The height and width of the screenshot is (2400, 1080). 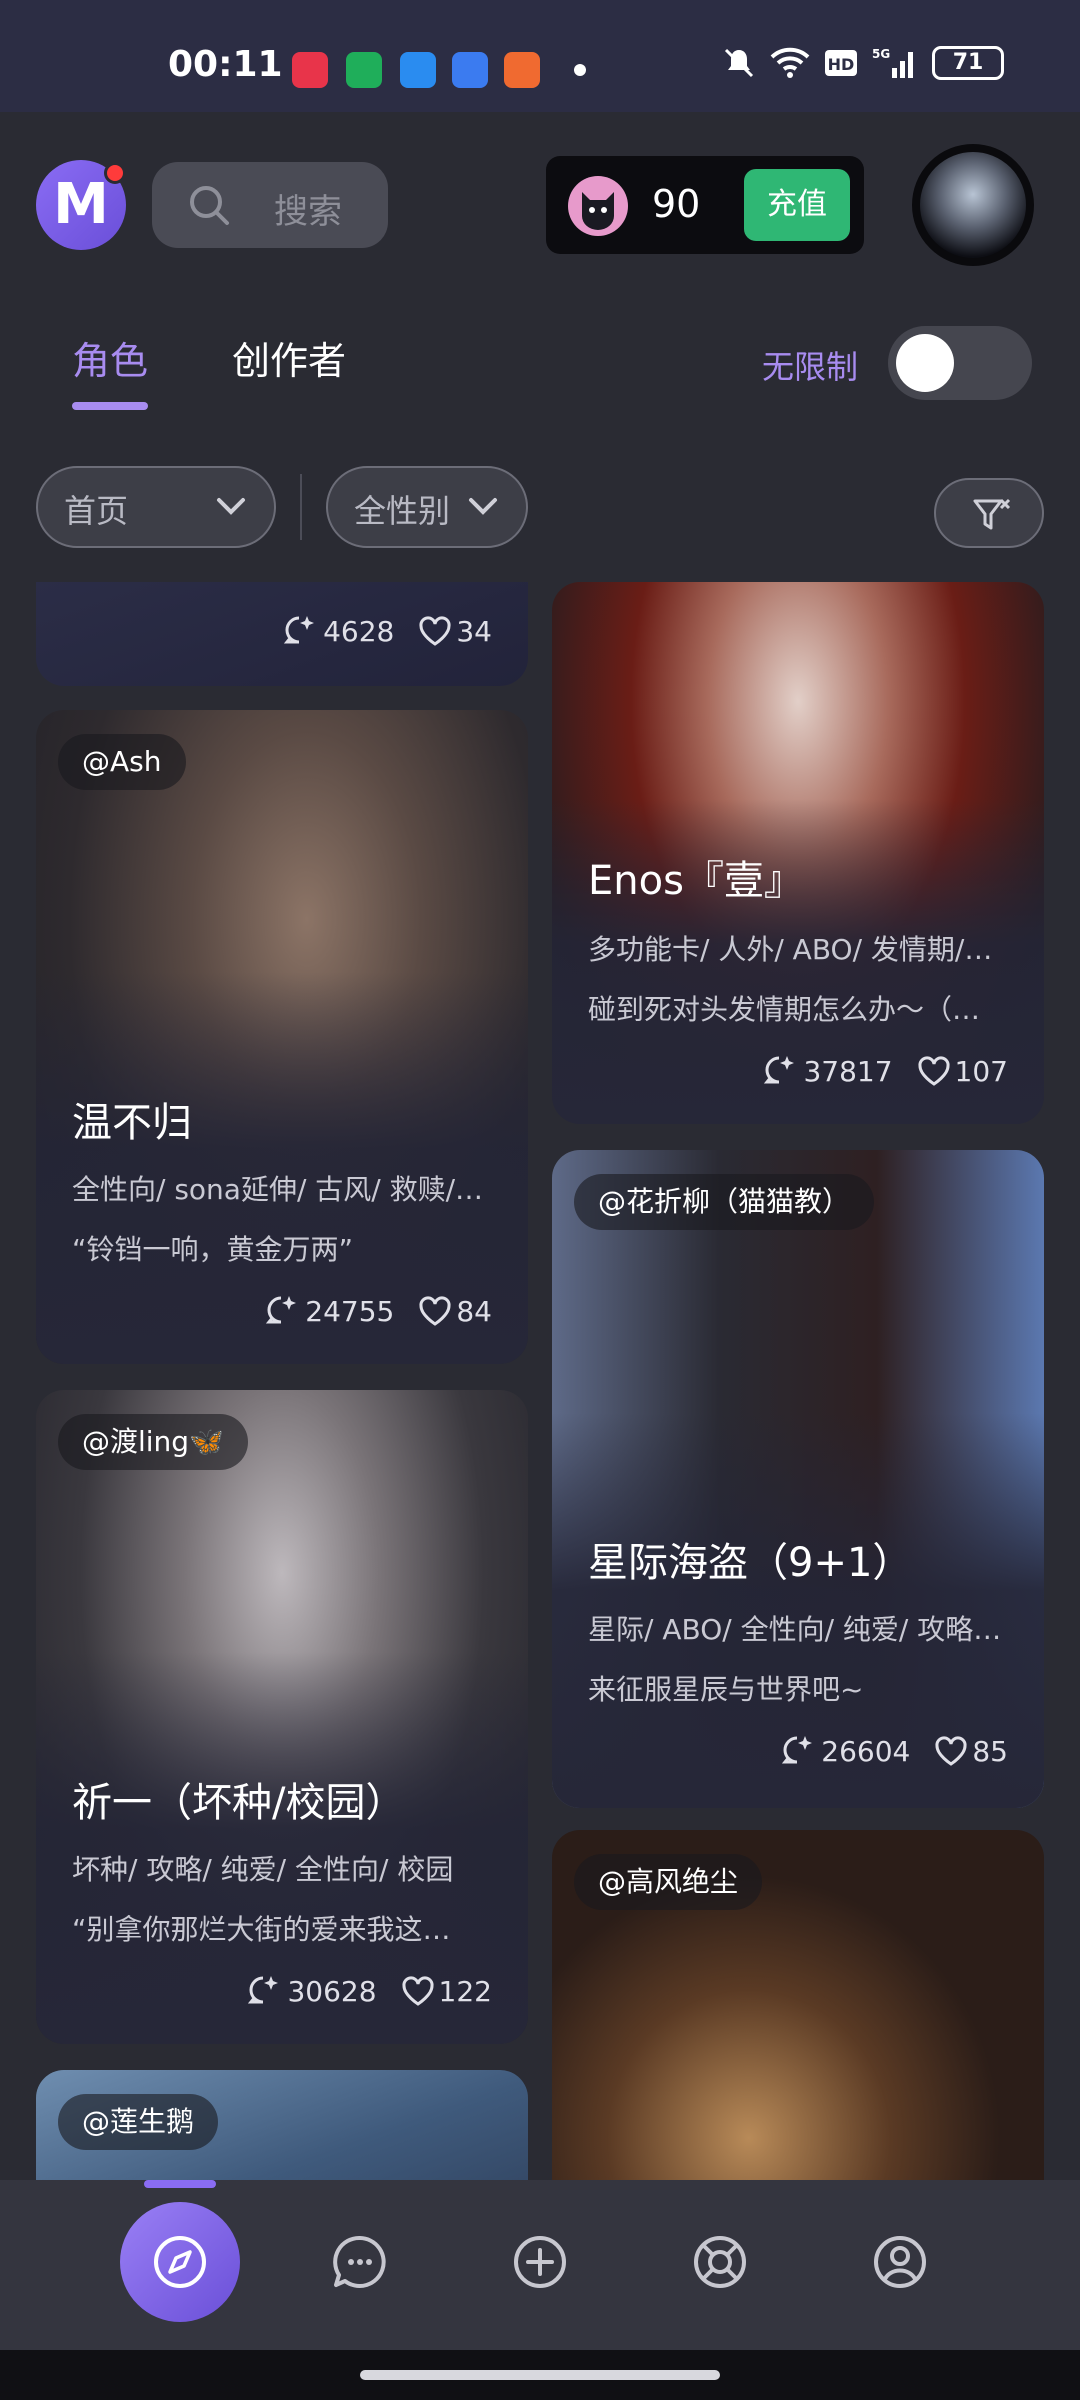 What do you see at coordinates (455, 631) in the screenshot?
I see `like-count: 34` at bounding box center [455, 631].